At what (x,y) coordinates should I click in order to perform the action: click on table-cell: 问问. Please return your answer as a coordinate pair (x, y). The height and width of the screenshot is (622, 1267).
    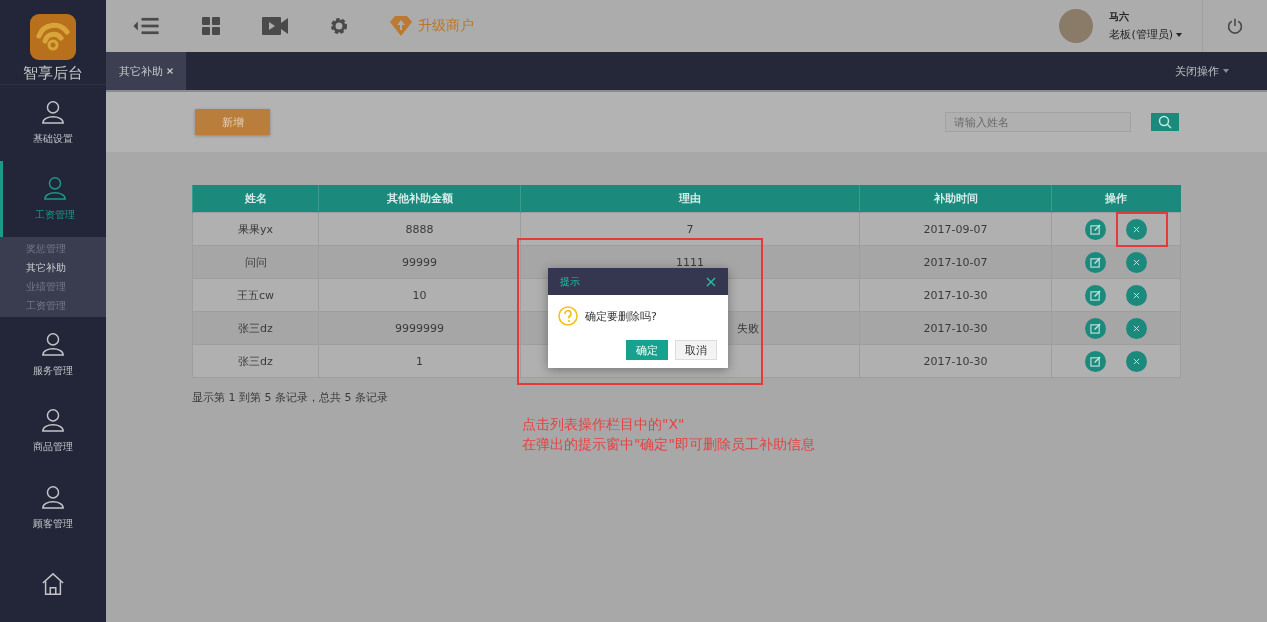
    Looking at the image, I should click on (255, 262).